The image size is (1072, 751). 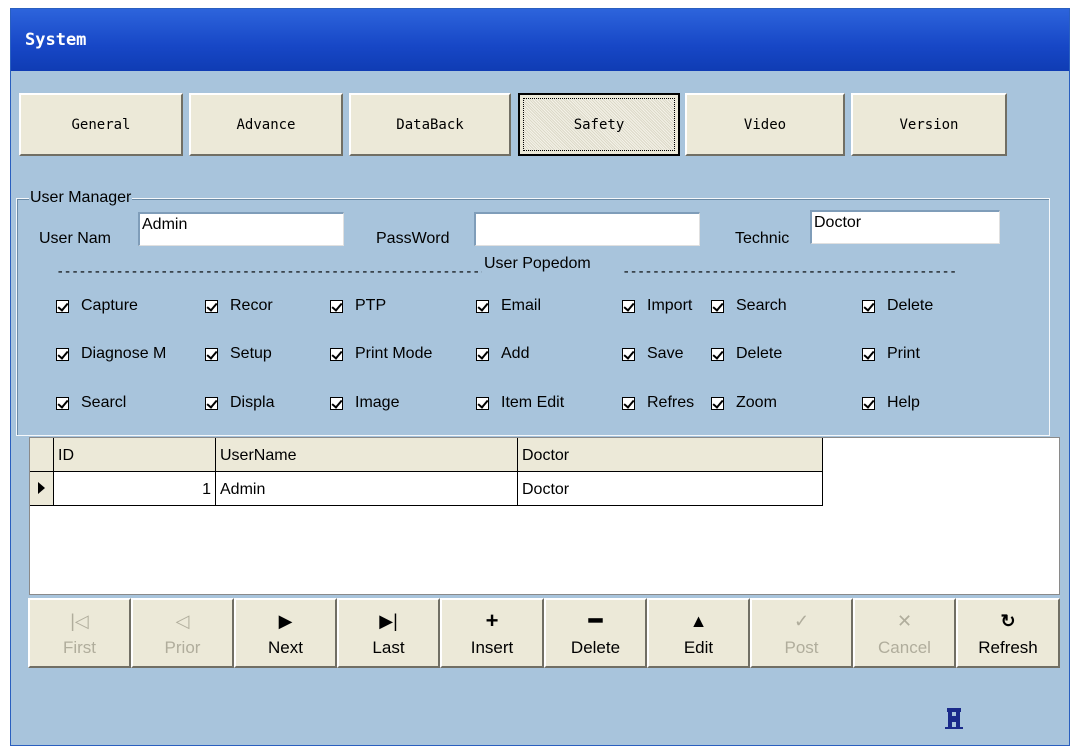 What do you see at coordinates (109, 305) in the screenshot?
I see `perm-label: Capture` at bounding box center [109, 305].